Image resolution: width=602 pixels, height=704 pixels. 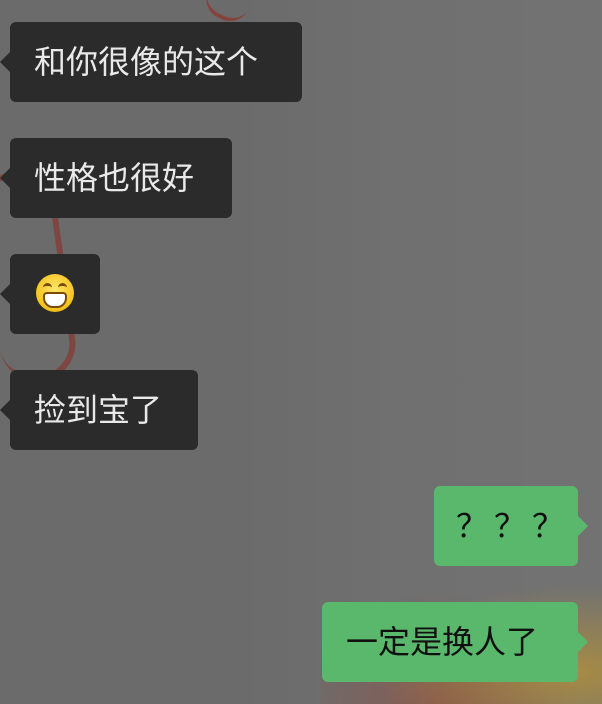 I want to click on message-bubble: ？？？, so click(x=506, y=526).